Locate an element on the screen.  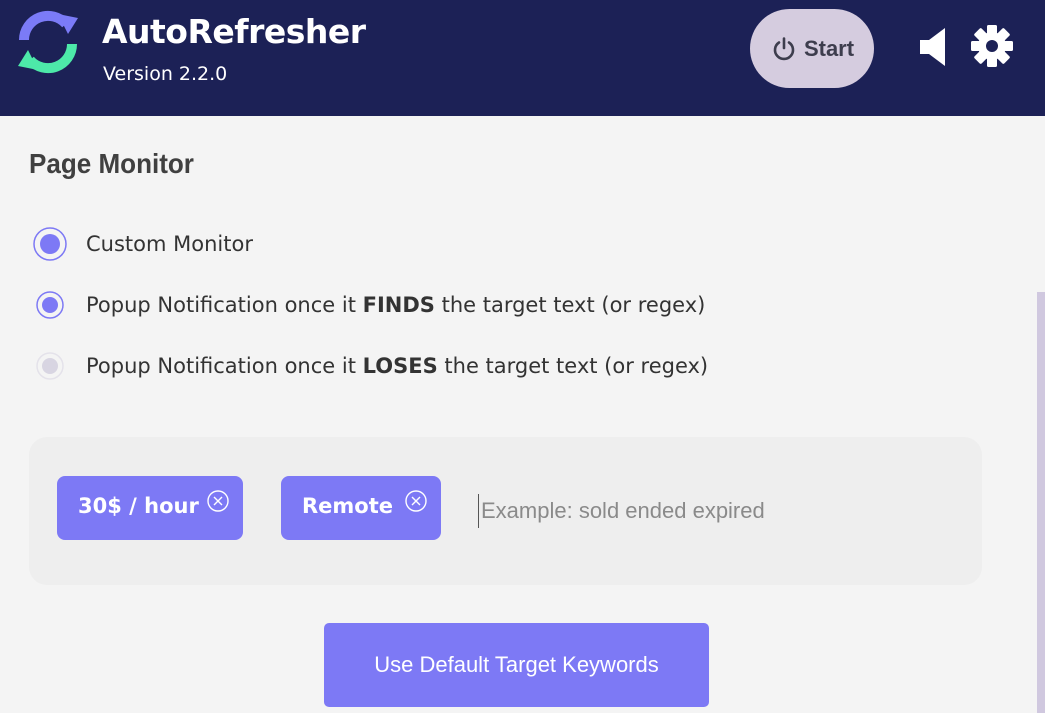
radio-label-loses-suffix: the target text (or regex) is located at coordinates (573, 366).